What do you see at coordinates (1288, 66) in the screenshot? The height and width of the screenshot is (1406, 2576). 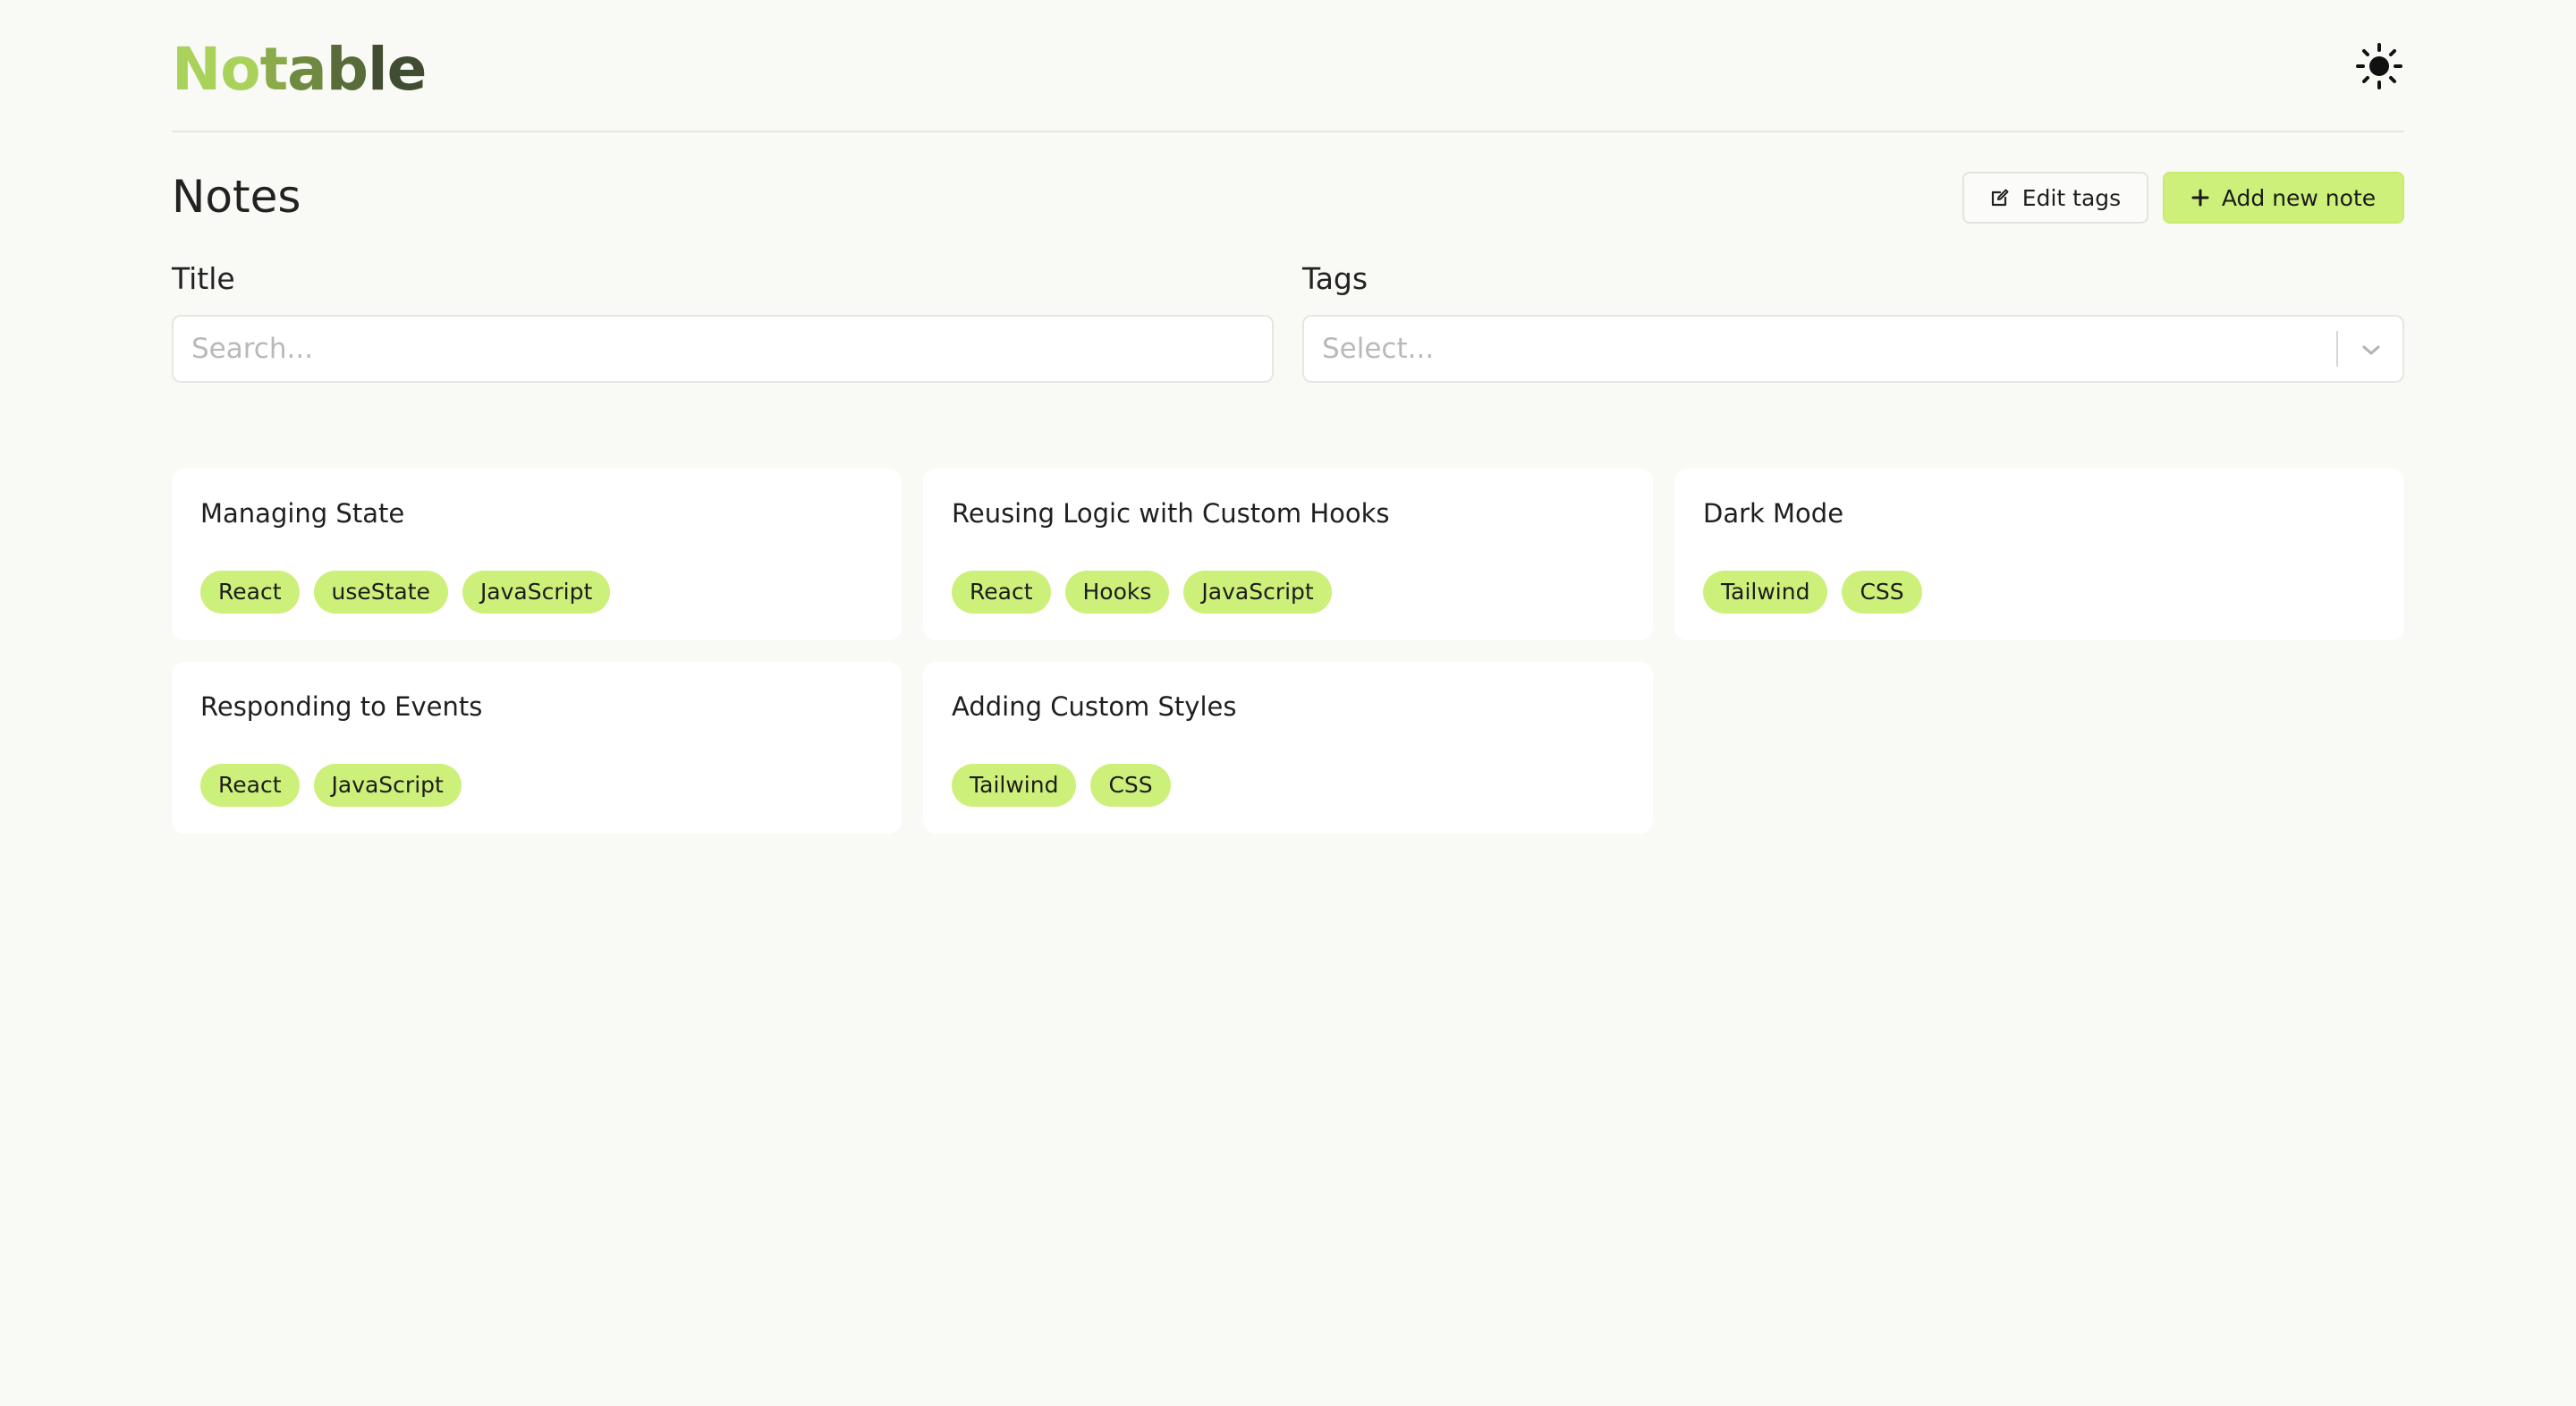 I see `app-header: No t a b le` at bounding box center [1288, 66].